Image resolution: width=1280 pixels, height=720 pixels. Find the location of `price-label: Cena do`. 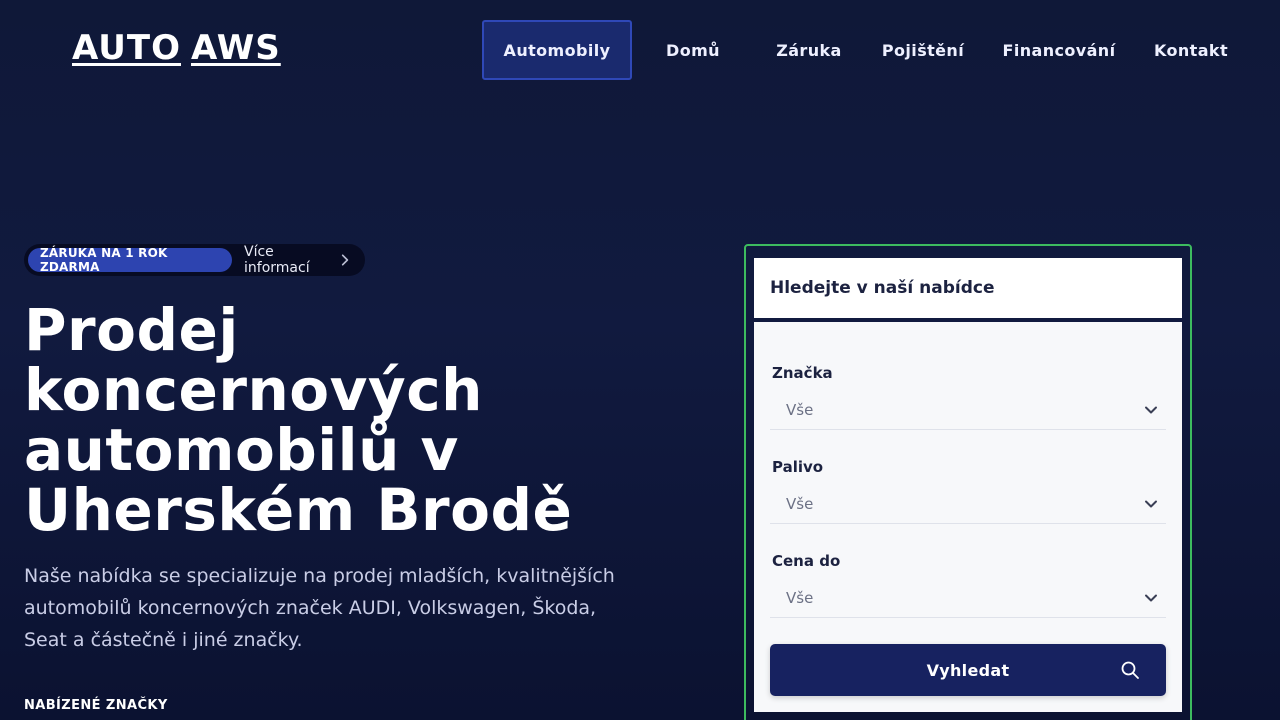

price-label: Cena do is located at coordinates (806, 561).